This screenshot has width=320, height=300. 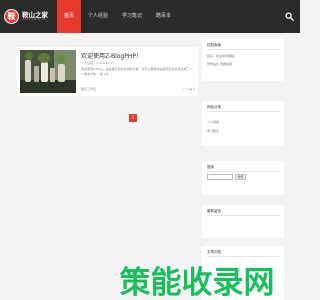 What do you see at coordinates (11, 16) in the screenshot?
I see `logo-badge: 鞍` at bounding box center [11, 16].